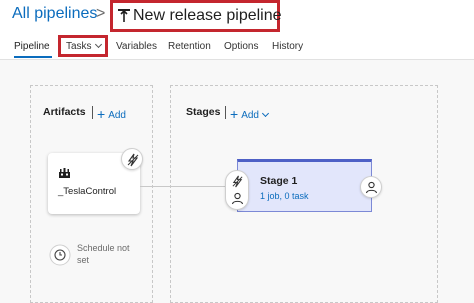  Describe the element at coordinates (64, 112) in the screenshot. I see `artifacts-heading: Artifacts` at that location.